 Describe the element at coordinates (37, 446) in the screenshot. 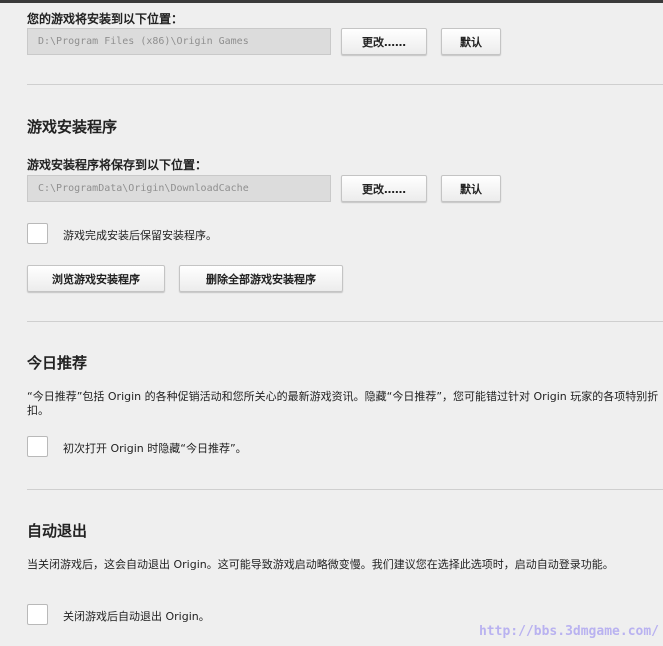

I see `hide-todays-picks-checkbox` at that location.